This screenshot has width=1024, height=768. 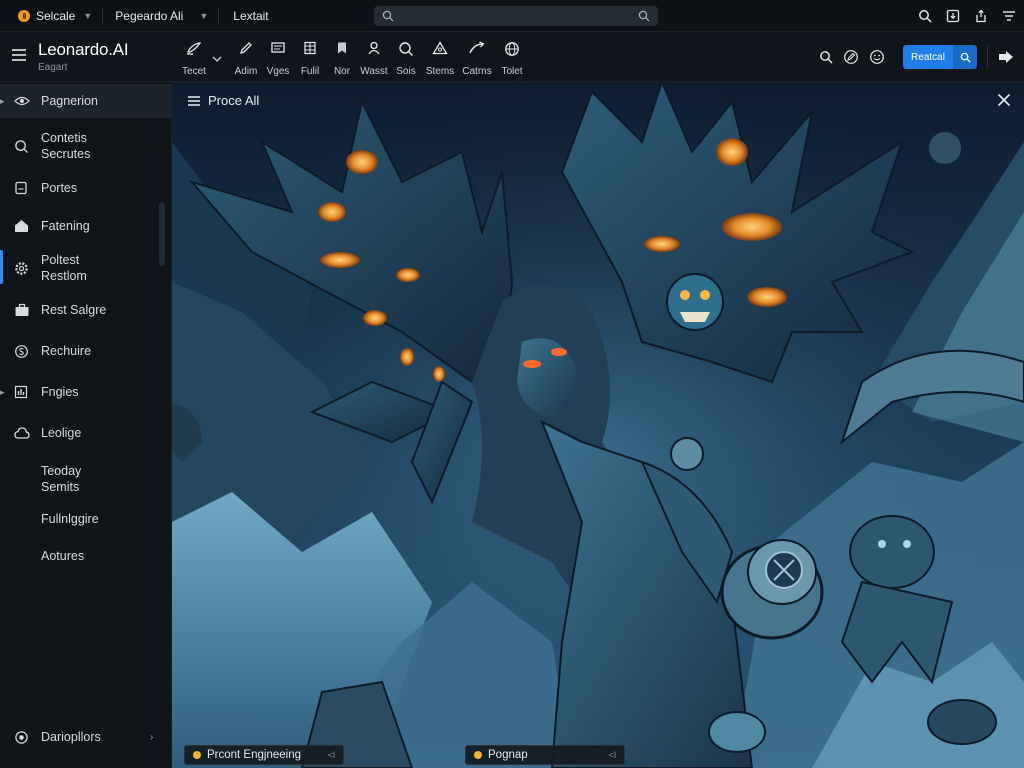 I want to click on document-icon, so click(x=21, y=188).